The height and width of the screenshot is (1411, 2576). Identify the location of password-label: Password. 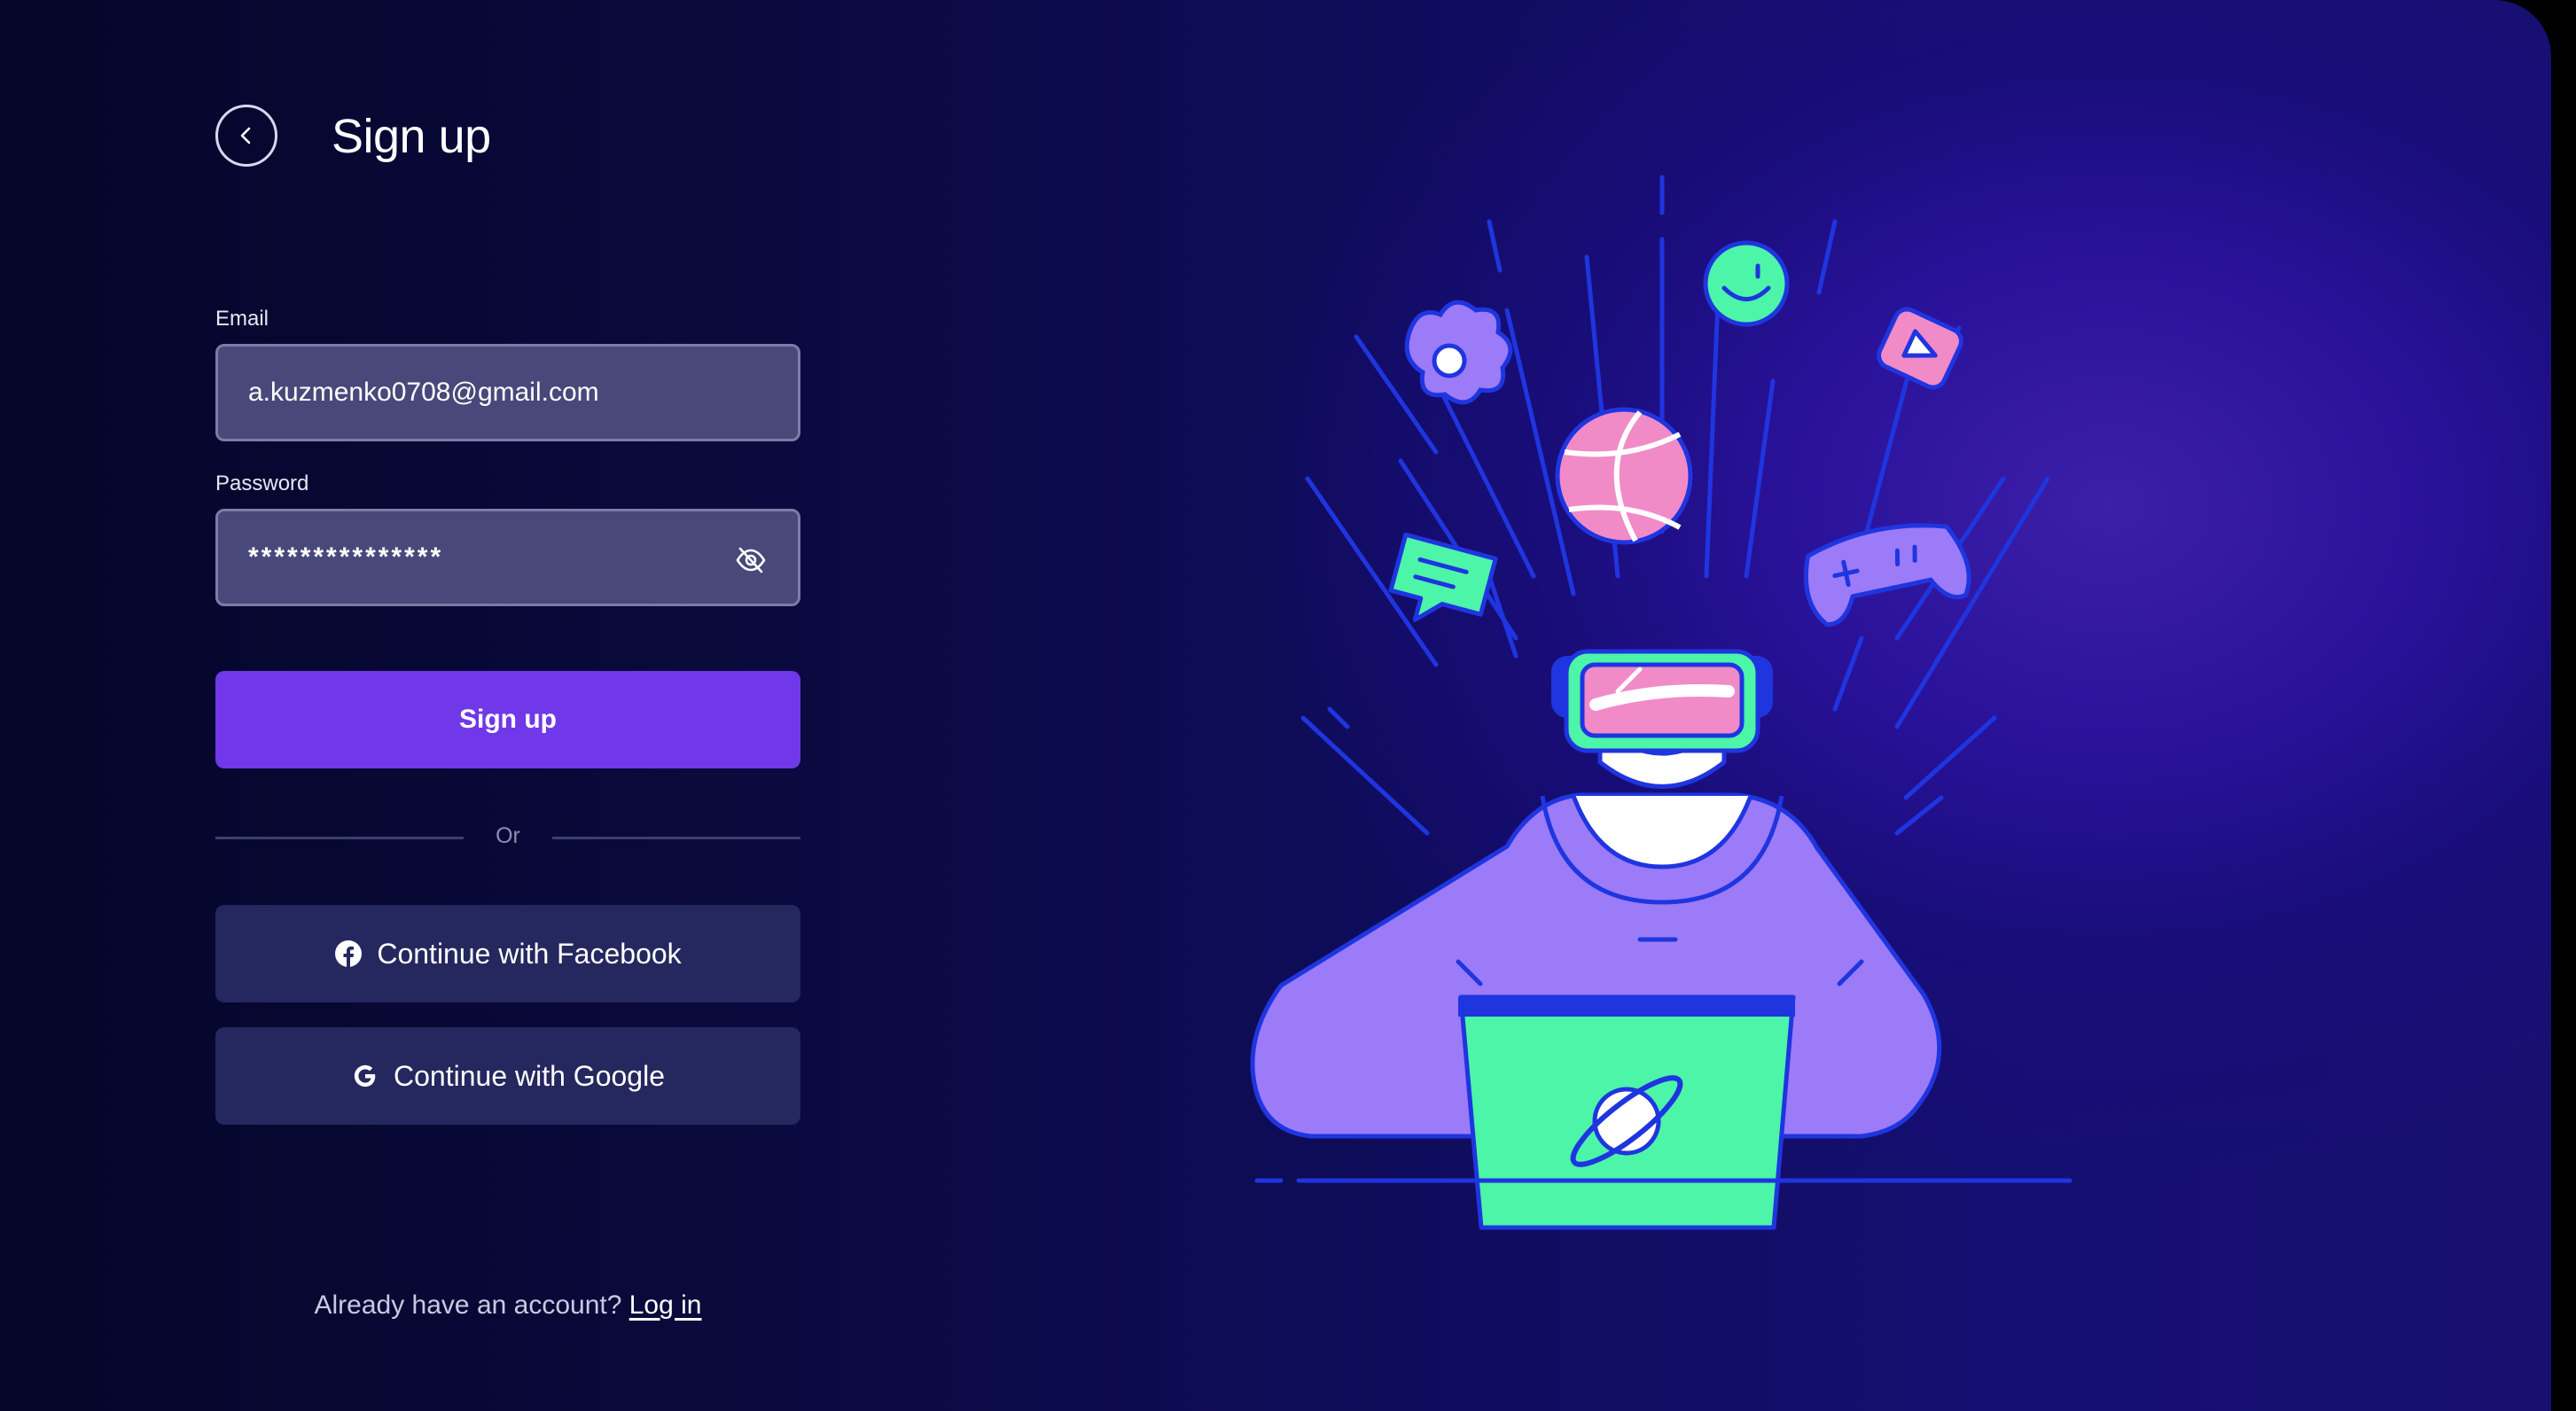
(262, 484).